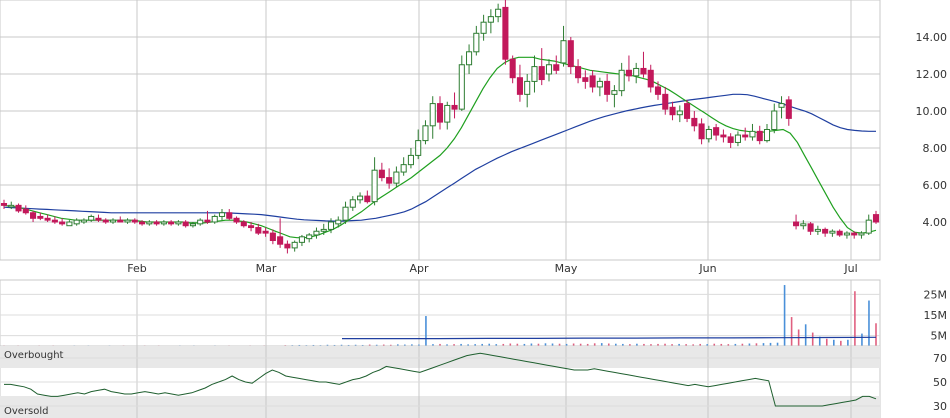  What do you see at coordinates (707, 268) in the screenshot?
I see `x-tick-label: Jun` at bounding box center [707, 268].